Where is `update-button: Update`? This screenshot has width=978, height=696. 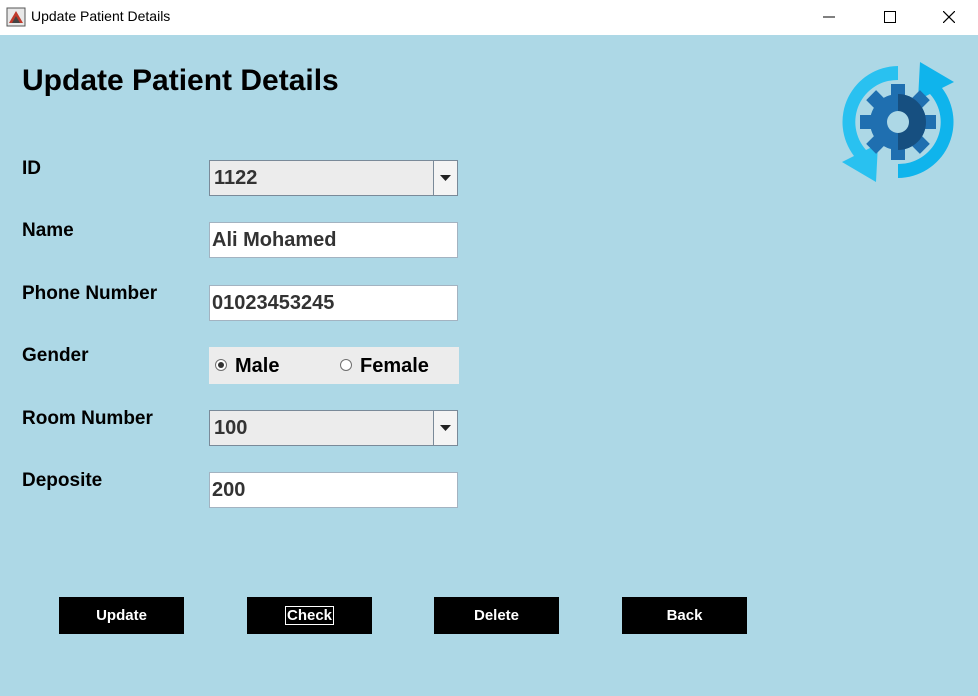
update-button: Update is located at coordinates (121, 615).